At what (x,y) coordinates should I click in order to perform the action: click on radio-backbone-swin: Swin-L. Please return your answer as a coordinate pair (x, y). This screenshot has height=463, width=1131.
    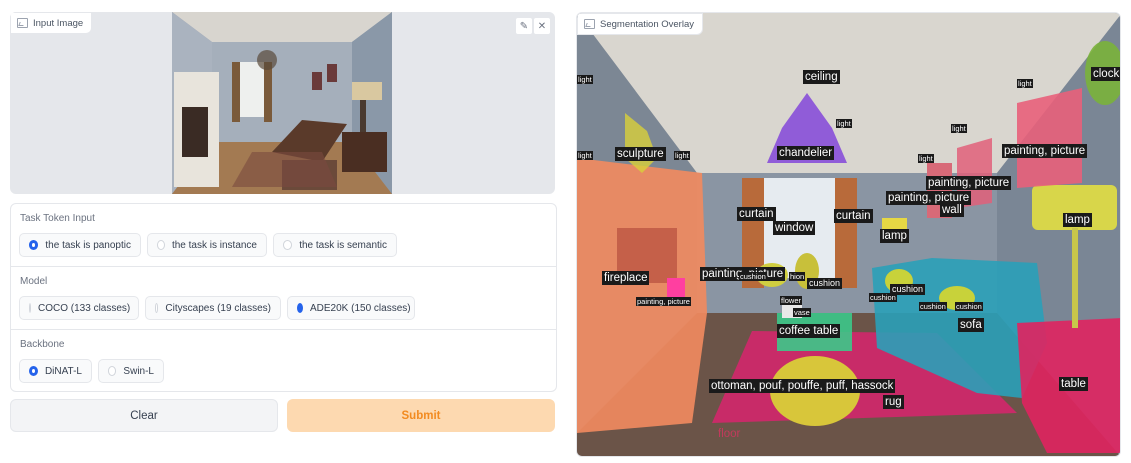
    Looking at the image, I should click on (131, 371).